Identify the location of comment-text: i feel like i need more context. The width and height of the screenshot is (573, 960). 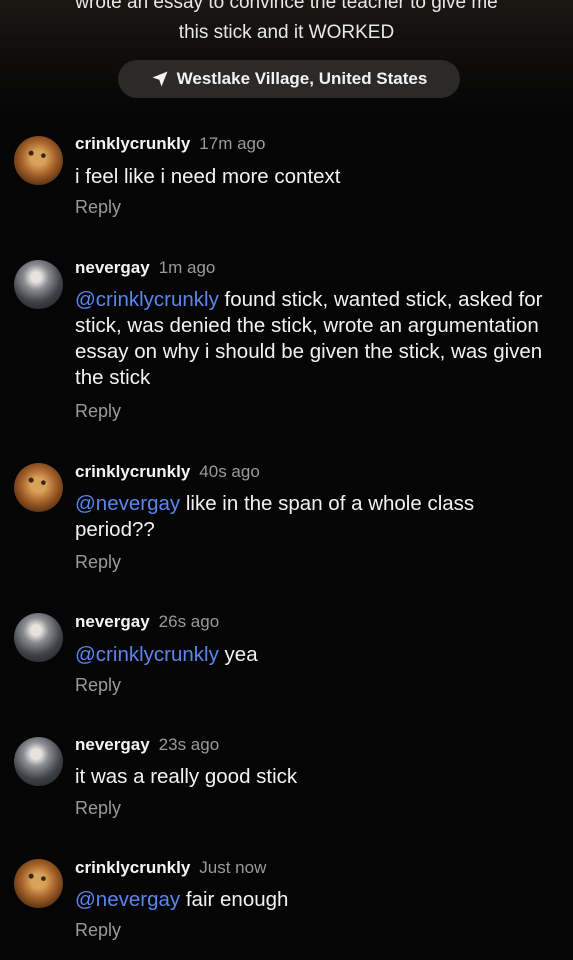
(315, 177).